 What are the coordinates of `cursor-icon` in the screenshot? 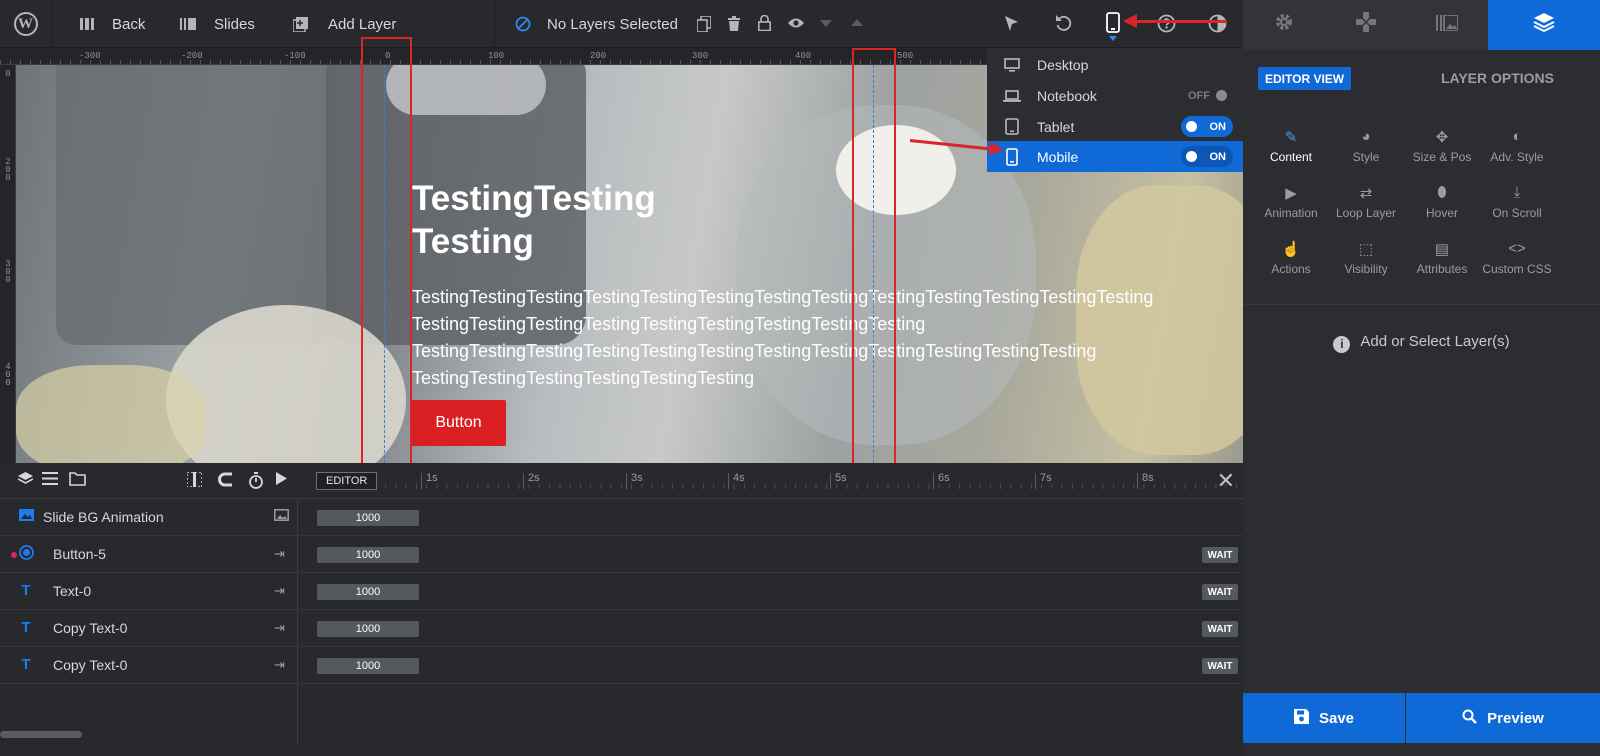 It's located at (1011, 23).